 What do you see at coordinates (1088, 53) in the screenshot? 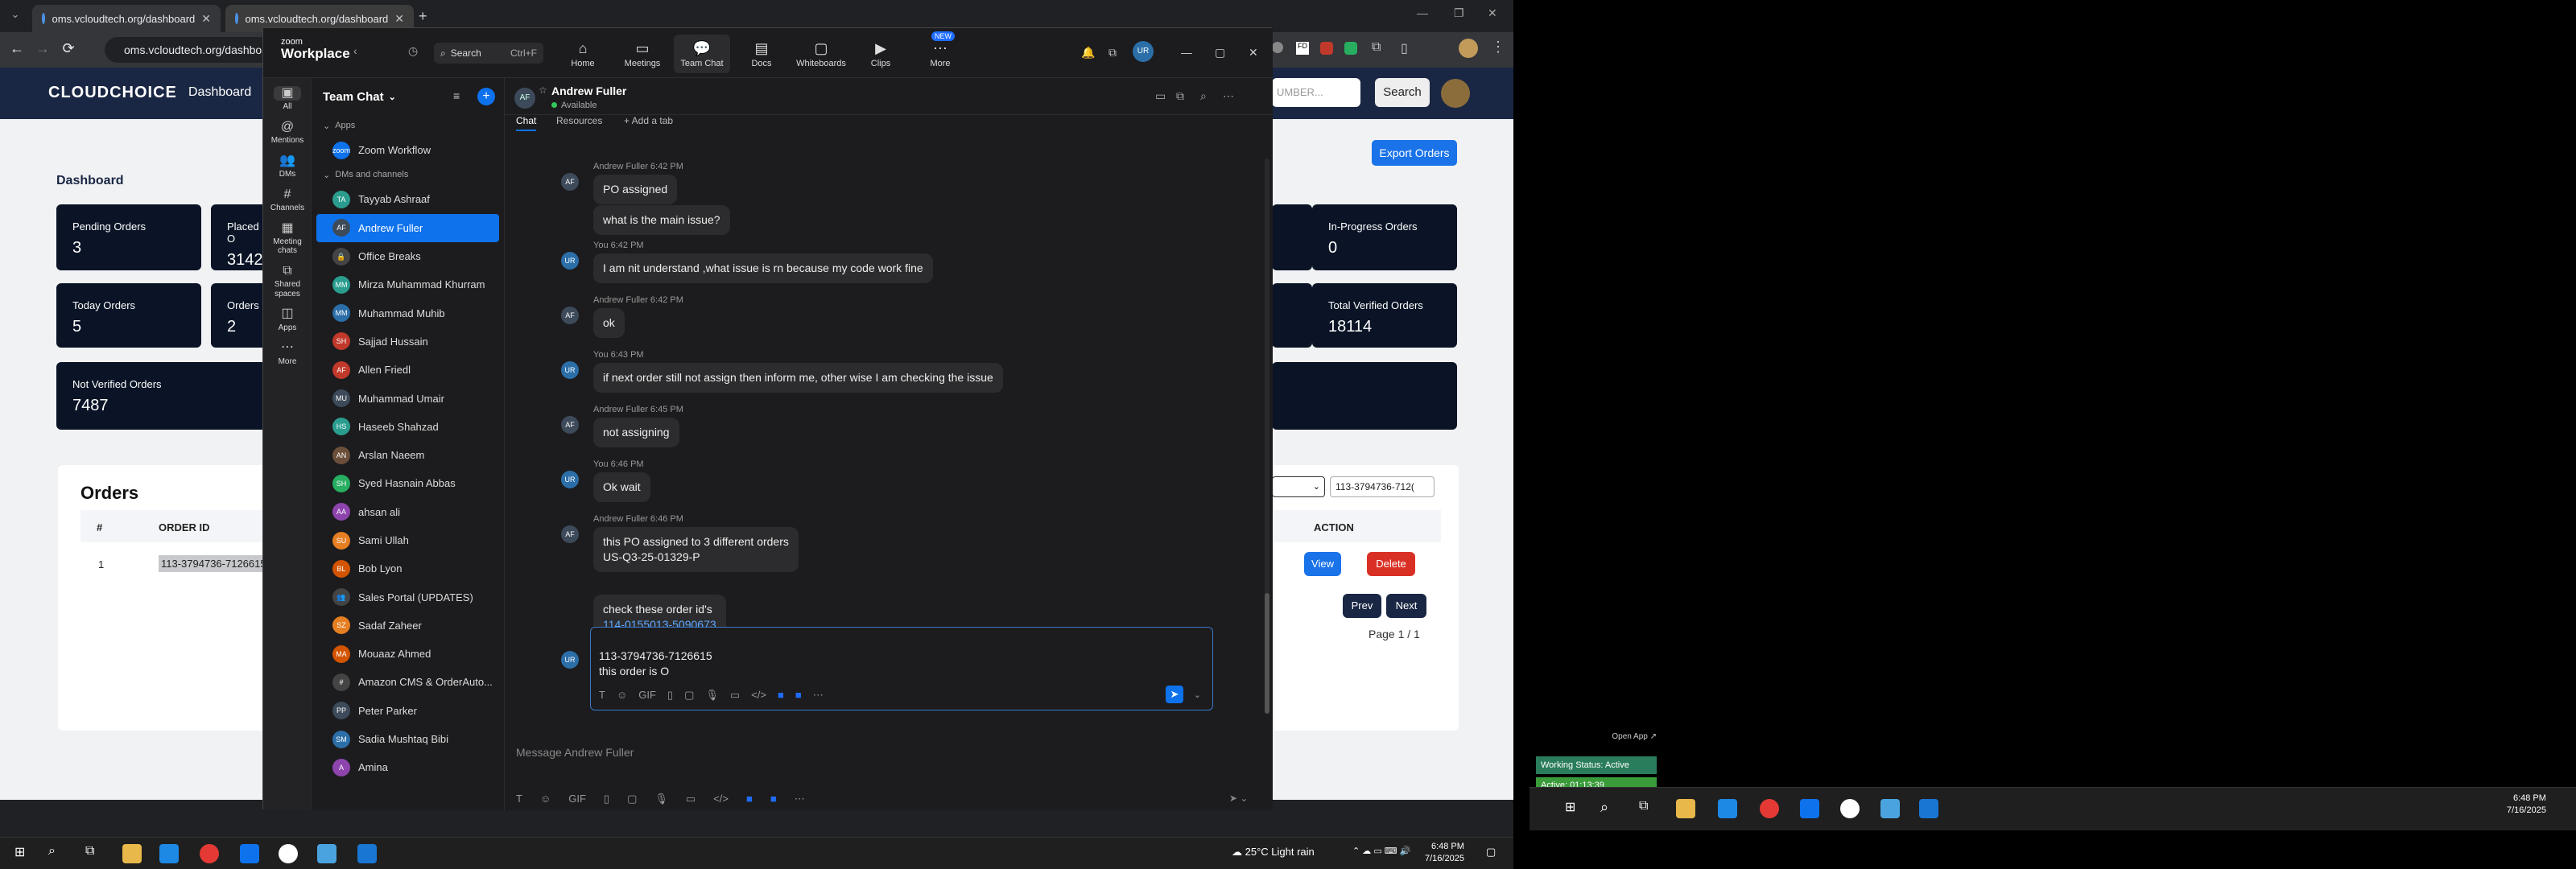
I see `bell-icon: 🔔` at bounding box center [1088, 53].